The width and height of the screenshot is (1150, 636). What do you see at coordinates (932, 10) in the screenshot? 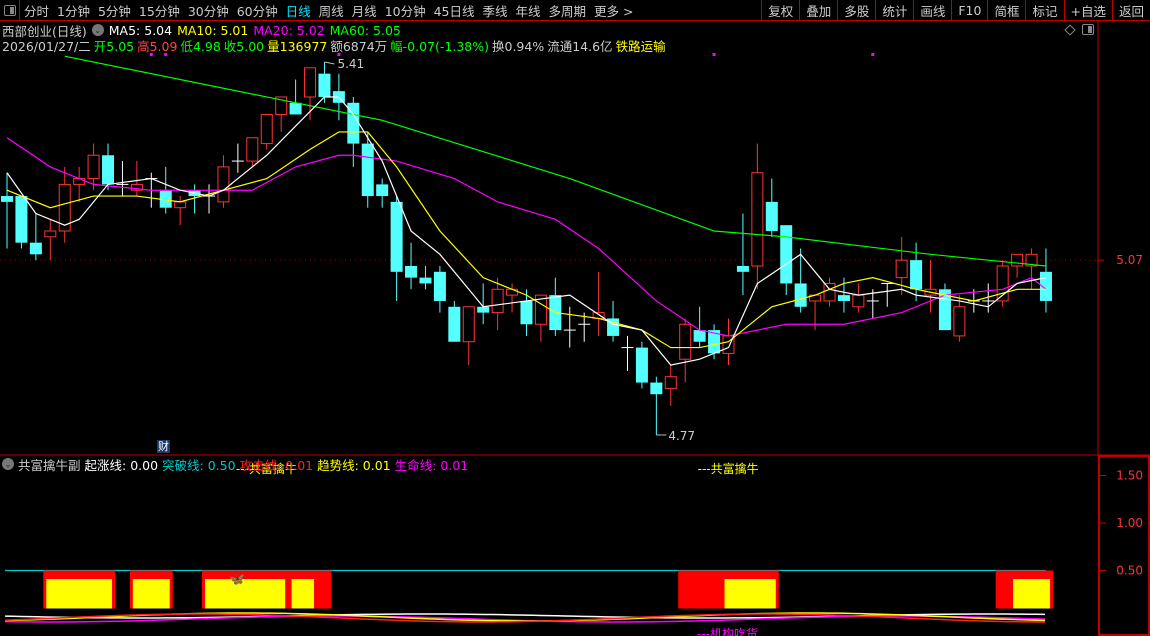
I see `toolbar-button-4: 画线` at bounding box center [932, 10].